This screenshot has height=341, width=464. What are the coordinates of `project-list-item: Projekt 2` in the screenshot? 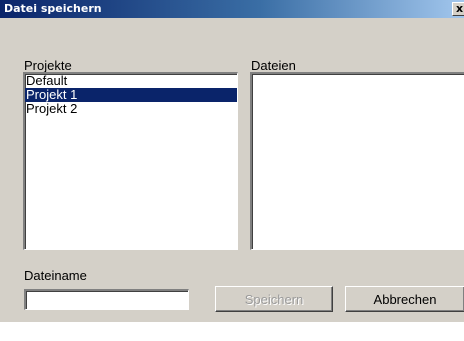 It's located at (131, 109).